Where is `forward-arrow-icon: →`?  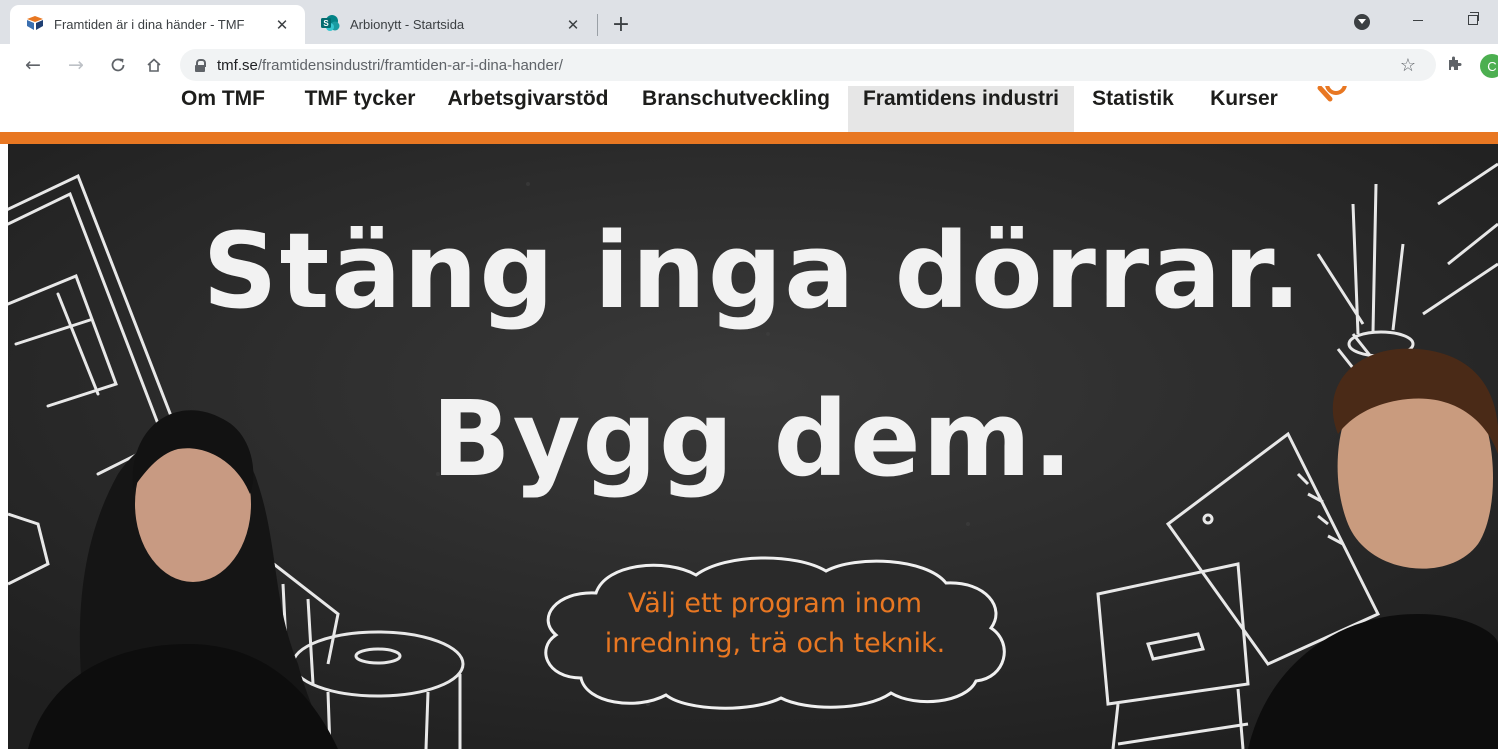
forward-arrow-icon: → is located at coordinates (76, 65).